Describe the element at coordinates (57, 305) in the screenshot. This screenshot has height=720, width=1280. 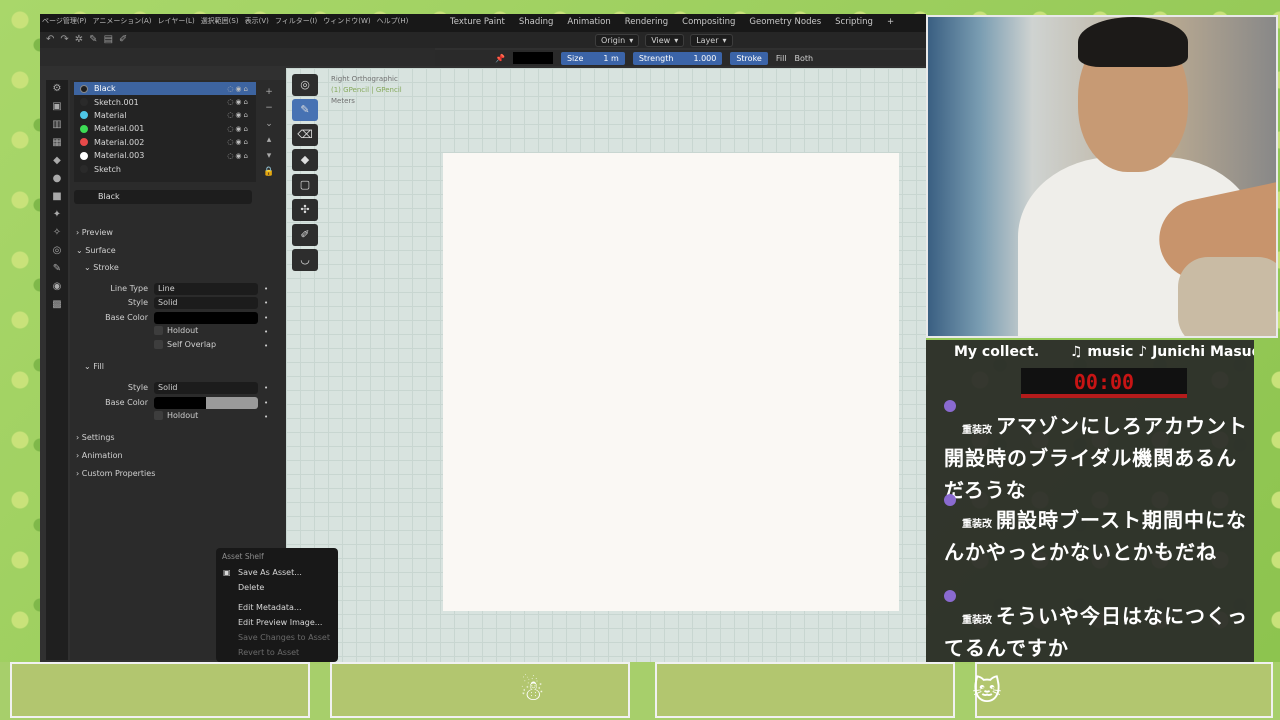
I see `texture-icon: ▩` at that location.